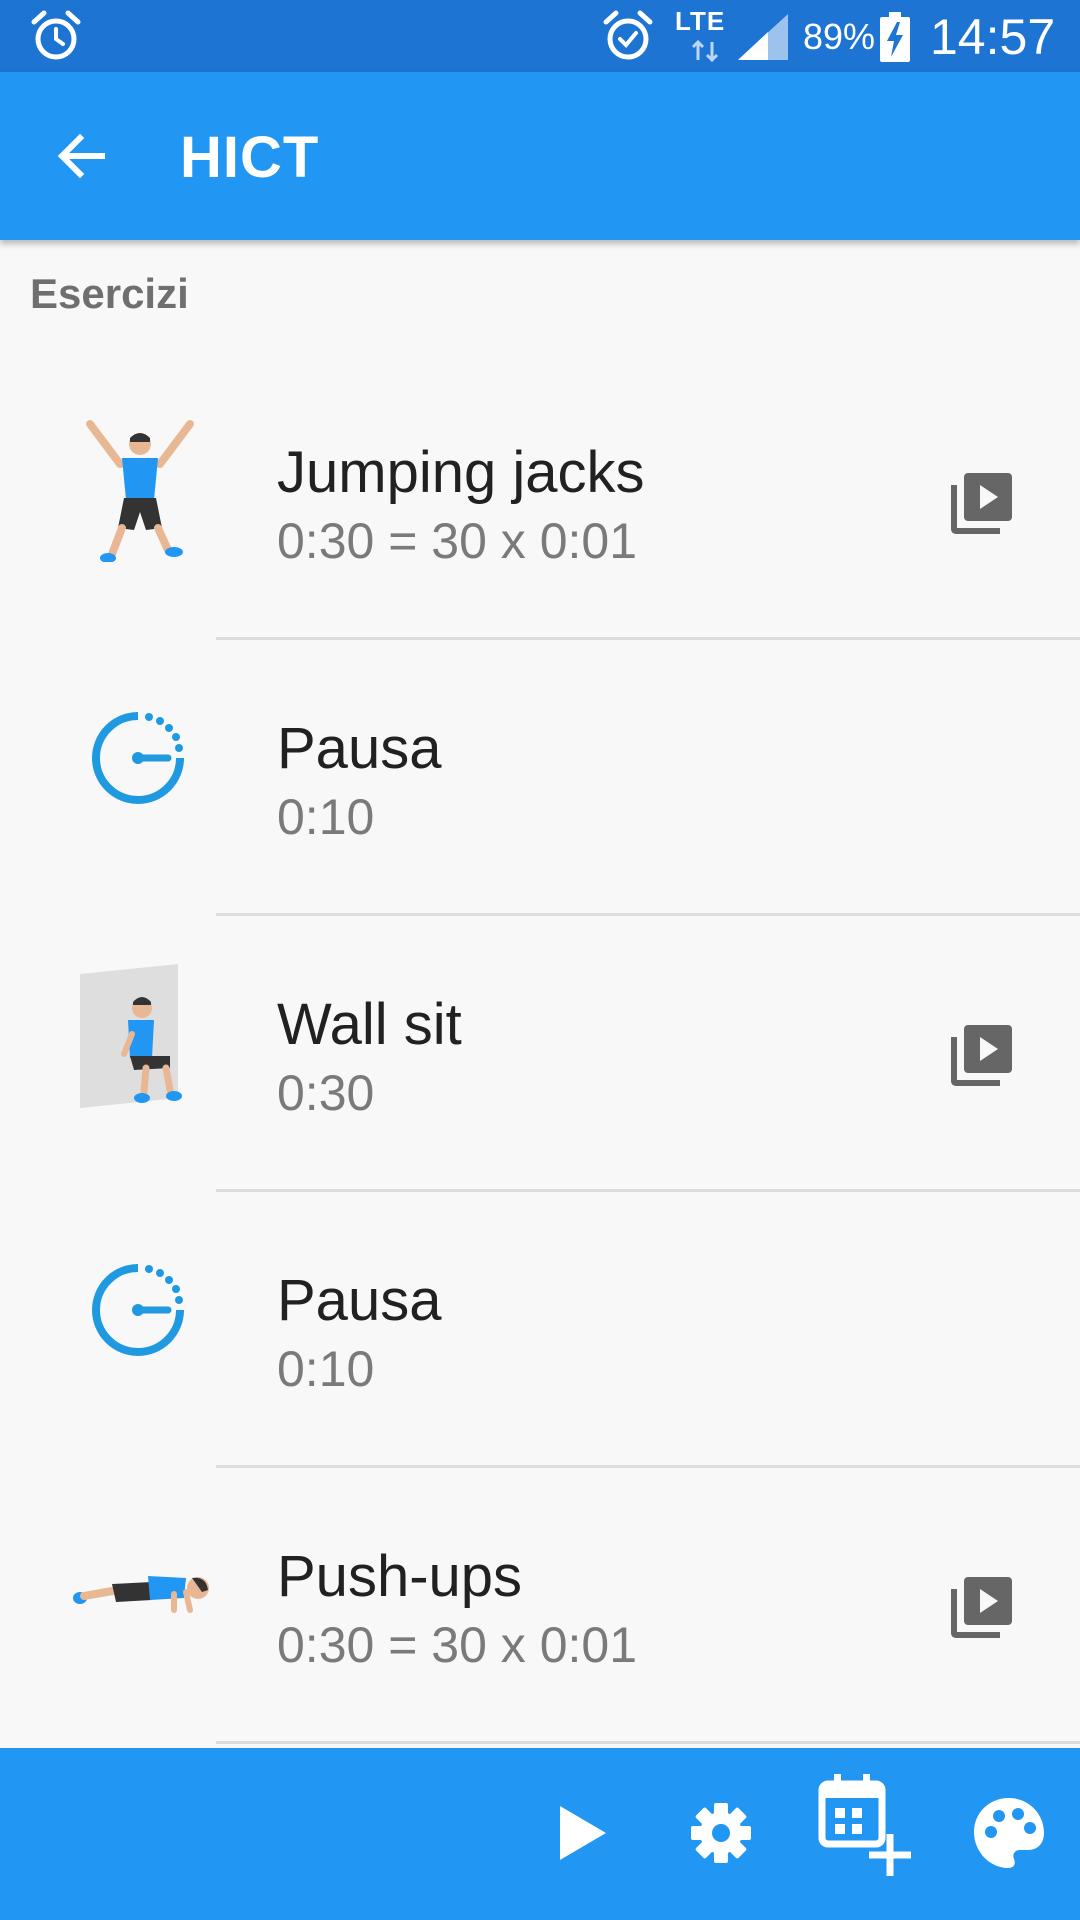 The height and width of the screenshot is (1920, 1080). What do you see at coordinates (540, 36) in the screenshot?
I see `status-bar: LTE 89% 14:57` at bounding box center [540, 36].